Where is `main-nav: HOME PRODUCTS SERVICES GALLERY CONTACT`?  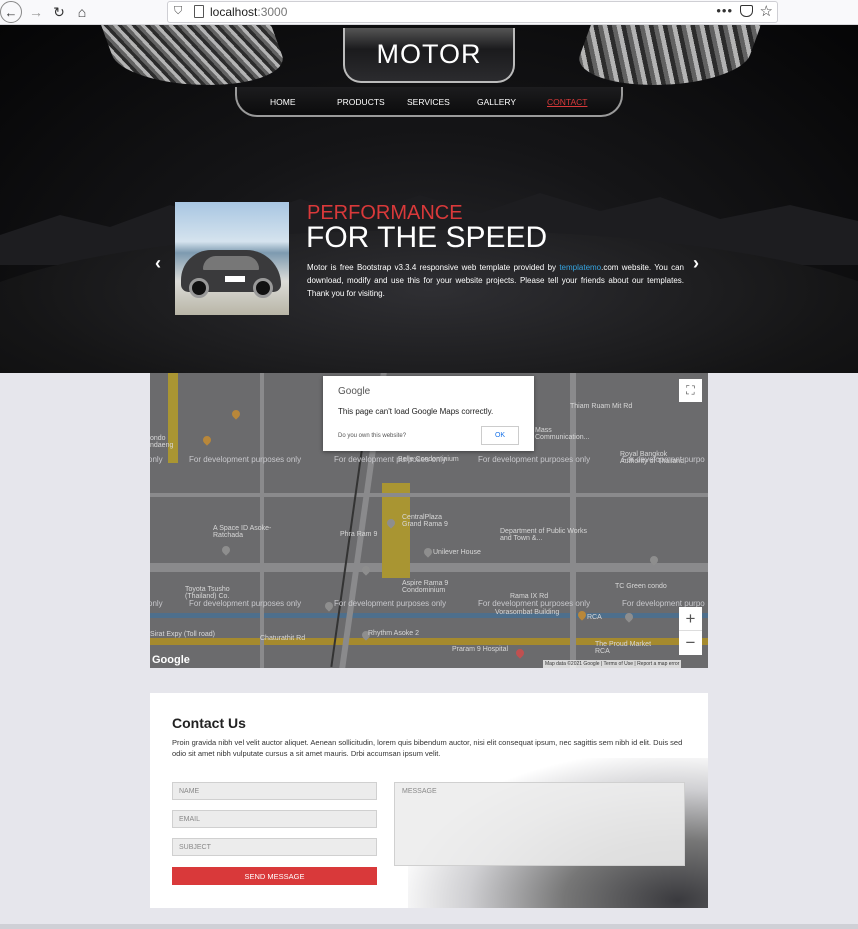 main-nav: HOME PRODUCTS SERVICES GALLERY CONTACT is located at coordinates (429, 102).